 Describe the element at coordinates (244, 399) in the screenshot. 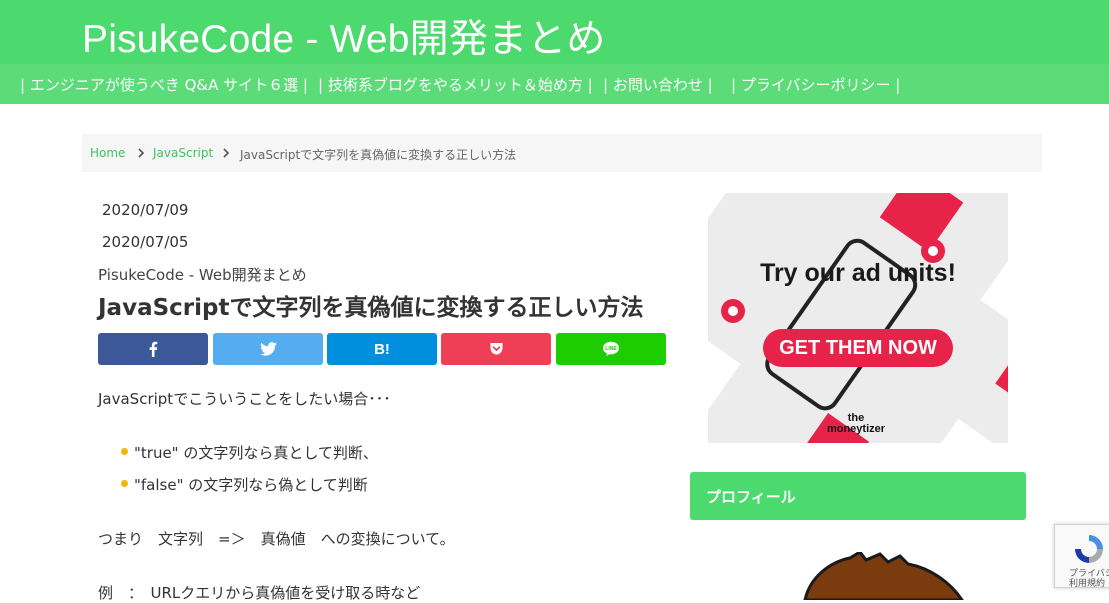

I see `intro-paragraph: JavaScriptでこういうことをしたい場合･･･` at that location.